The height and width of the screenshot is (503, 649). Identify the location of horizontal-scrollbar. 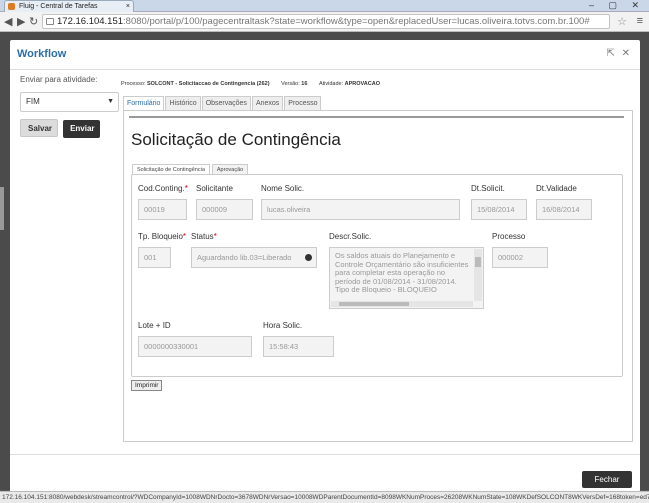
(402, 304).